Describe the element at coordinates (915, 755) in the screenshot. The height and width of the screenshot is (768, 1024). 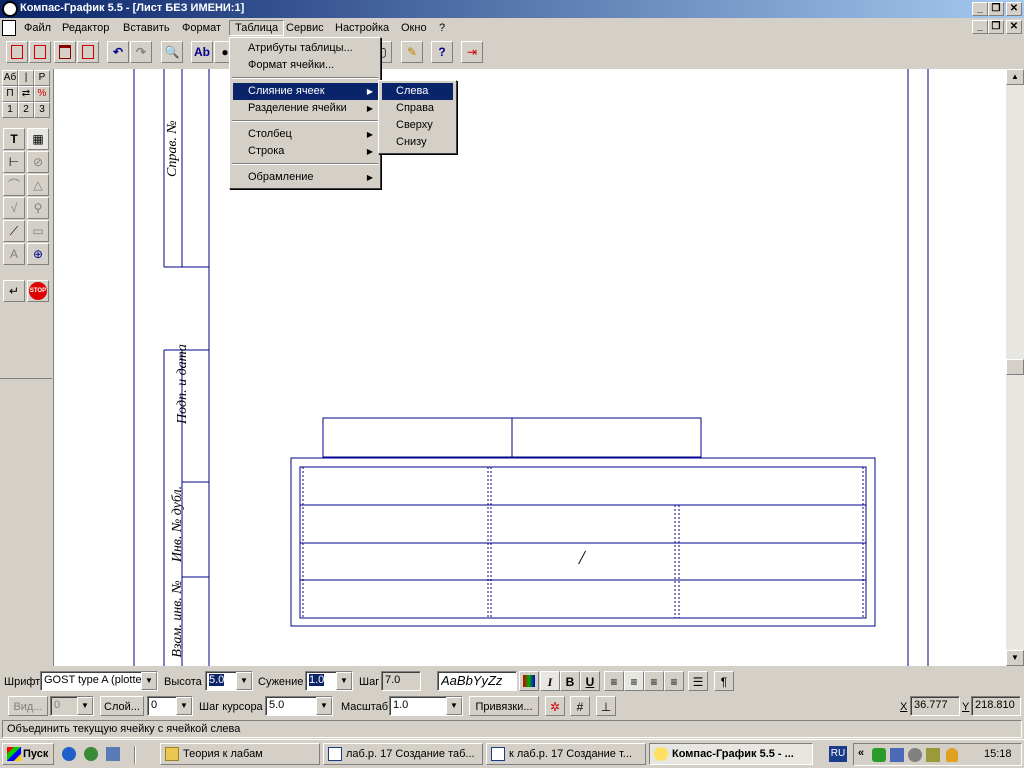
I see `tray-volume-icon` at that location.